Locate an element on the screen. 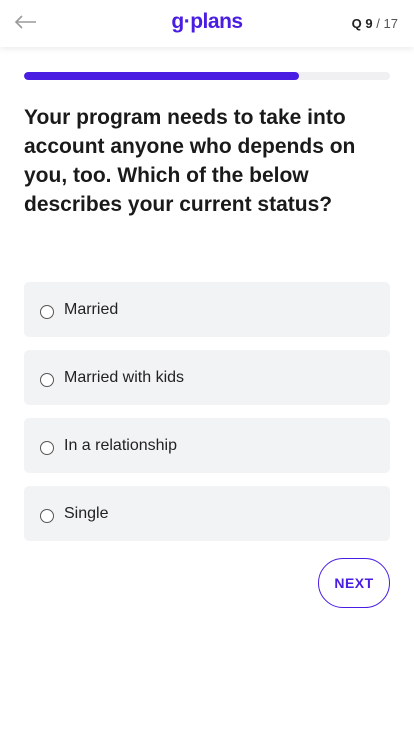 This screenshot has height=736, width=414. progress-bar-fill is located at coordinates (161, 76).